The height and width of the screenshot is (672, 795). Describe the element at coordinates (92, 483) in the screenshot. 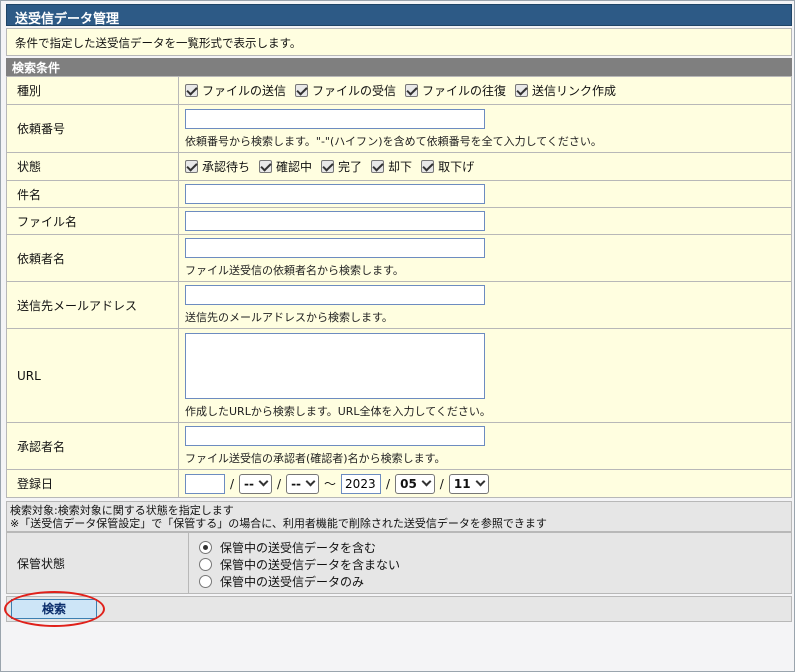

I see `reg-date-label: 登録日` at that location.